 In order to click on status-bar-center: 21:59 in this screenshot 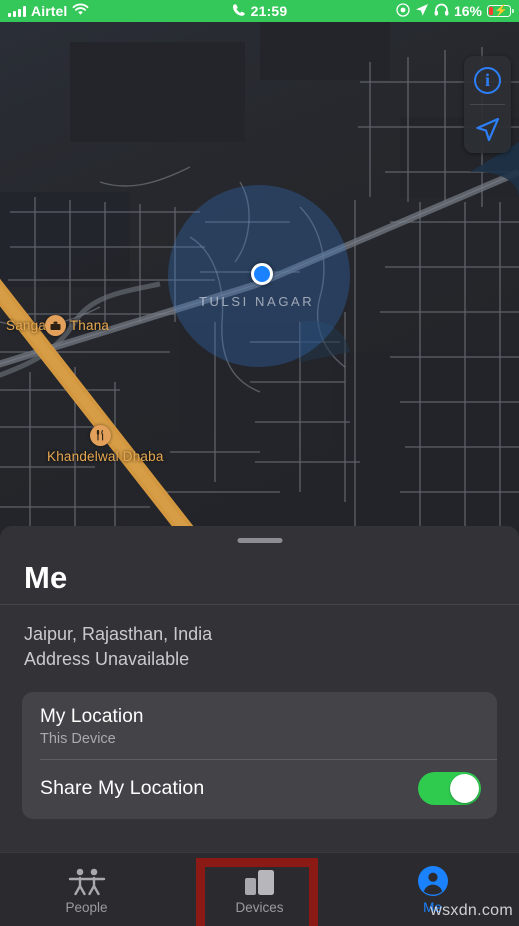, I will do `click(259, 11)`.